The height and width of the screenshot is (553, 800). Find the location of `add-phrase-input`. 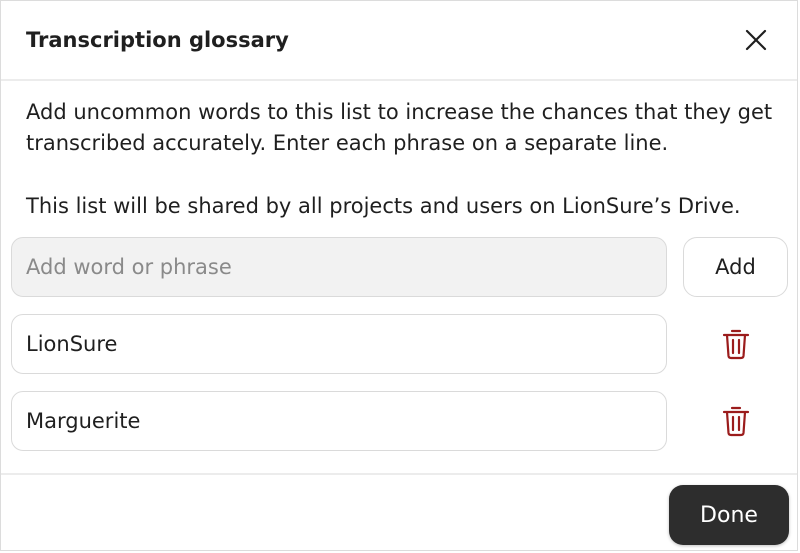

add-phrase-input is located at coordinates (339, 267).